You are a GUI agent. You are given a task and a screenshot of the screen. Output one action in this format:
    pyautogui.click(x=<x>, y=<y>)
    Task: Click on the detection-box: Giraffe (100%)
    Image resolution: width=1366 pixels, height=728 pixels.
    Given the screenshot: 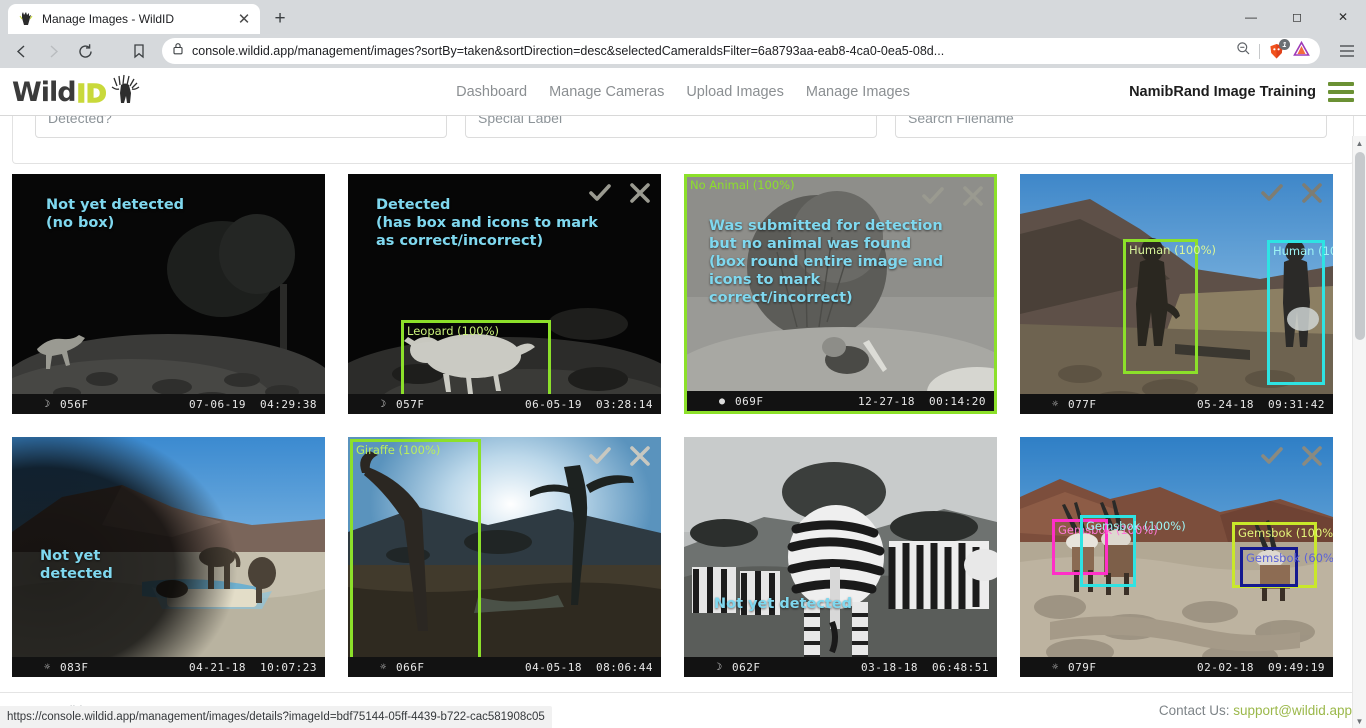 What is the action you would take?
    pyautogui.click(x=415, y=553)
    